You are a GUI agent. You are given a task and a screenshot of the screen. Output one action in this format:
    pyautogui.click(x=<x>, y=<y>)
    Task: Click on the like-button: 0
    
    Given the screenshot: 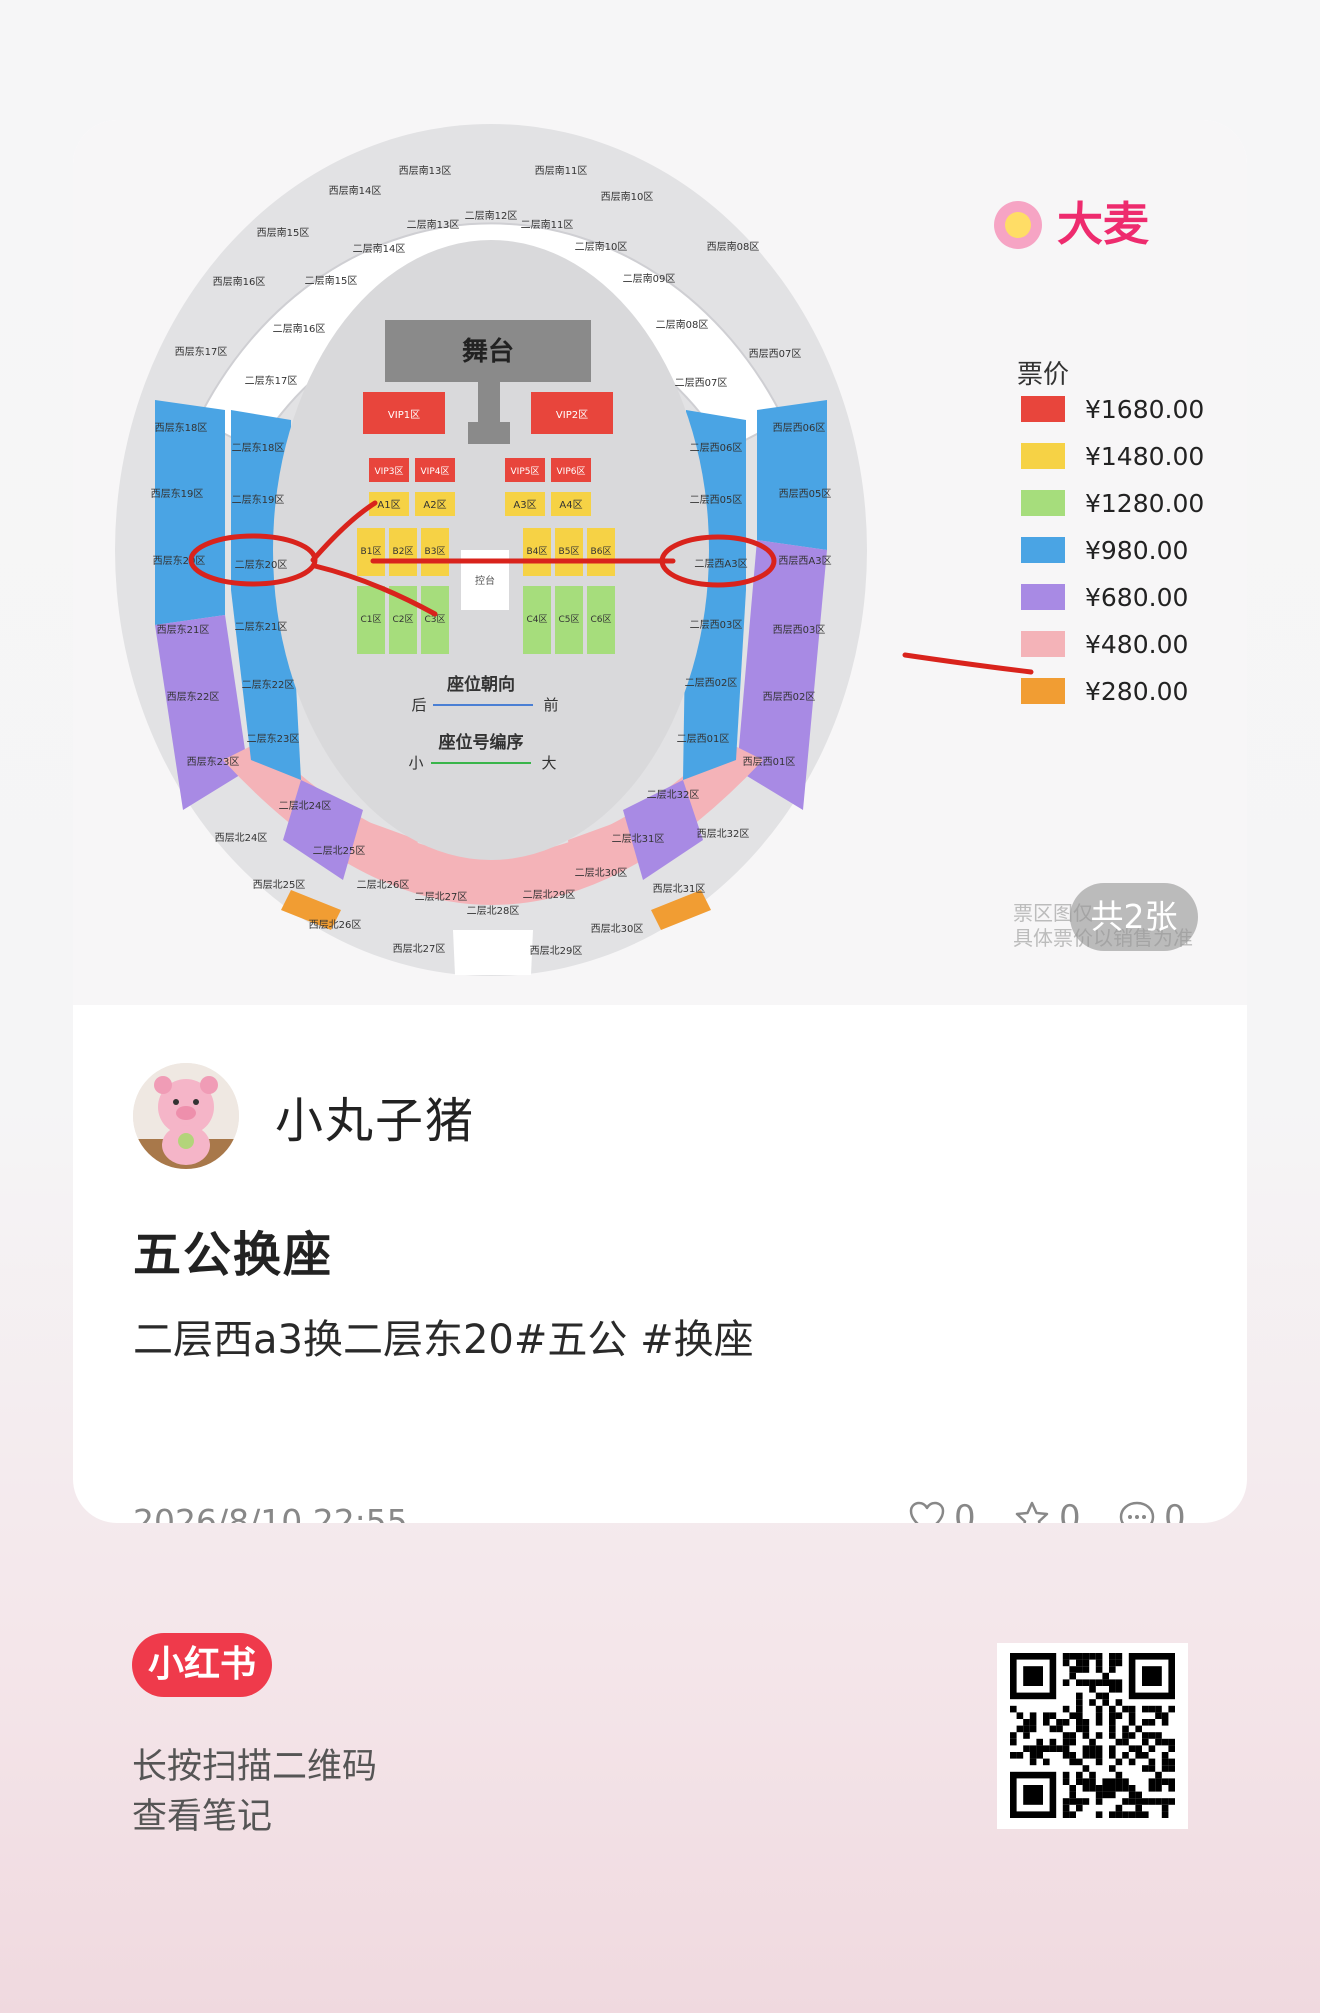 What is the action you would take?
    pyautogui.click(x=942, y=1510)
    